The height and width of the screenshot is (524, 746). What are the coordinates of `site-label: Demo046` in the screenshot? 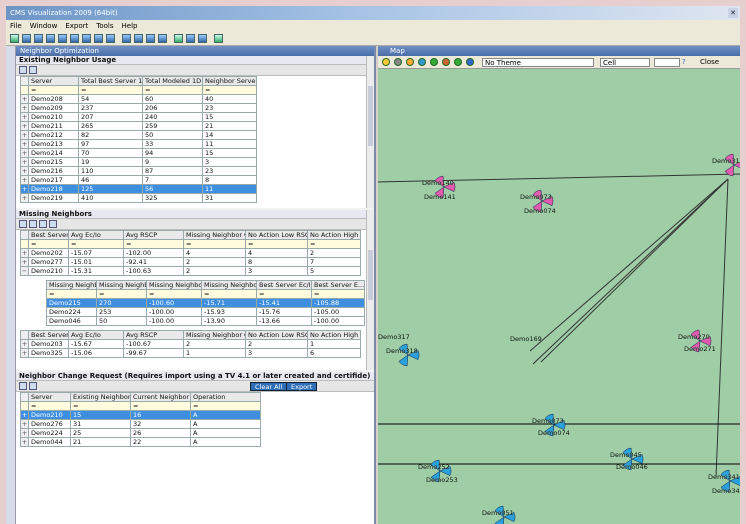 It's located at (632, 467).